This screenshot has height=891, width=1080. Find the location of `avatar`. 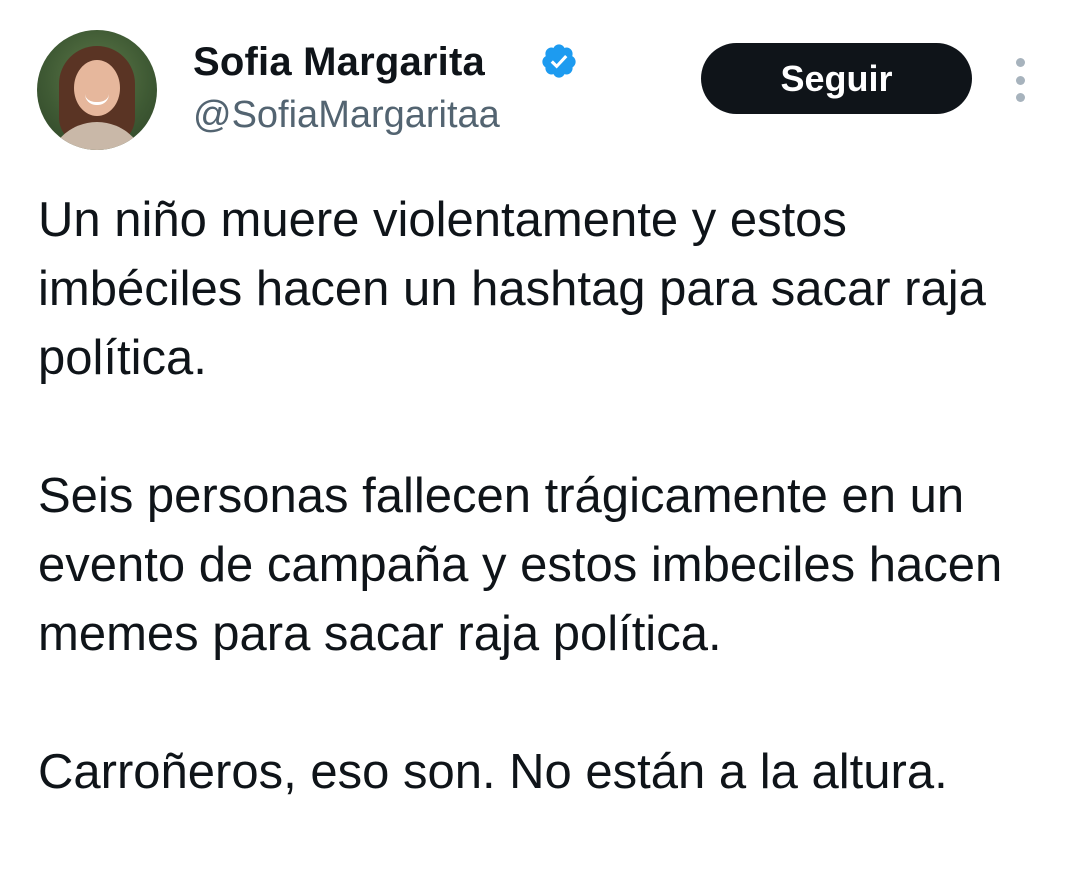

avatar is located at coordinates (97, 90).